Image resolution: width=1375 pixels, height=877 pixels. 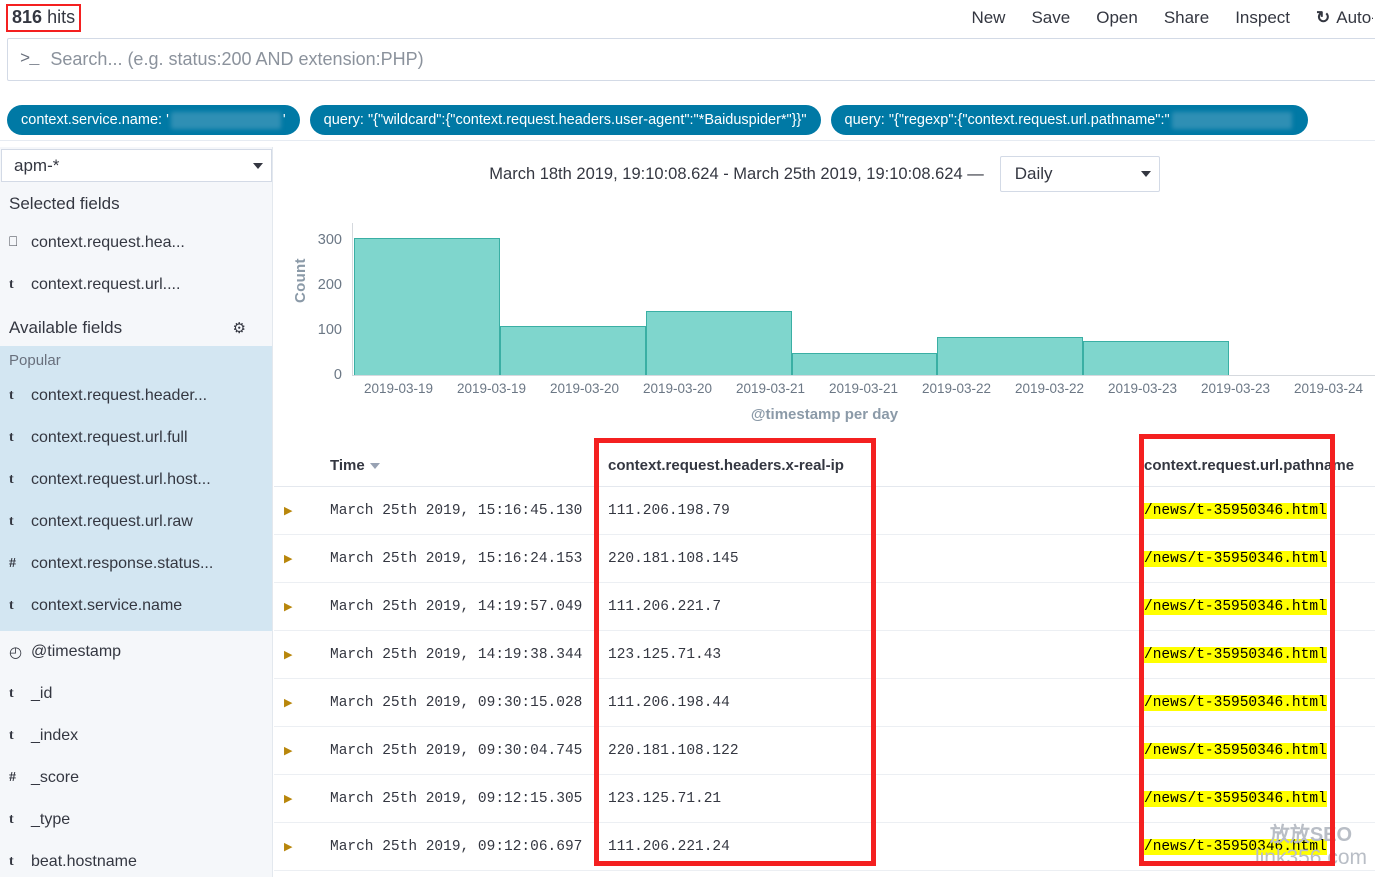 I want to click on sort-descending-icon, so click(x=374, y=466).